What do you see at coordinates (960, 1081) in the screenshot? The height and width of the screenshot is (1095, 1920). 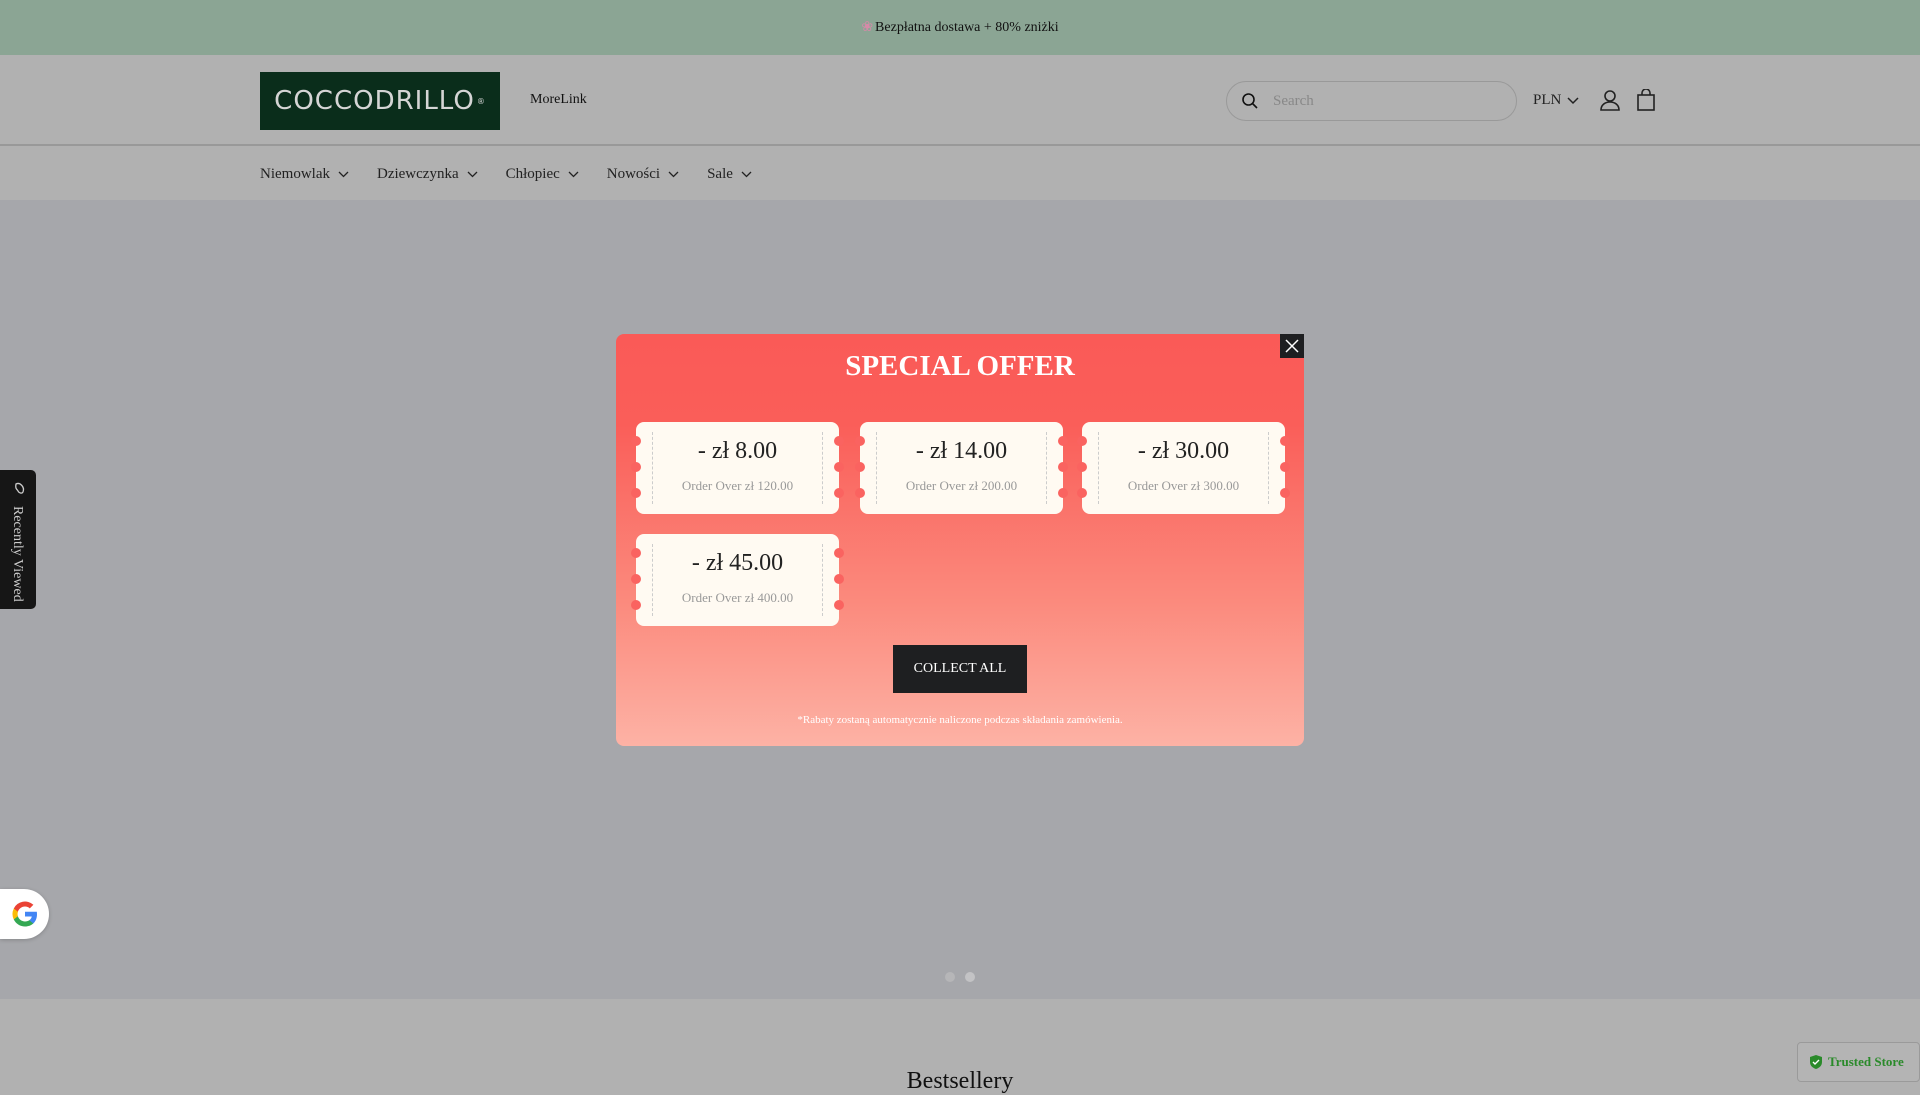 I see `section-title: Bestsellery` at bounding box center [960, 1081].